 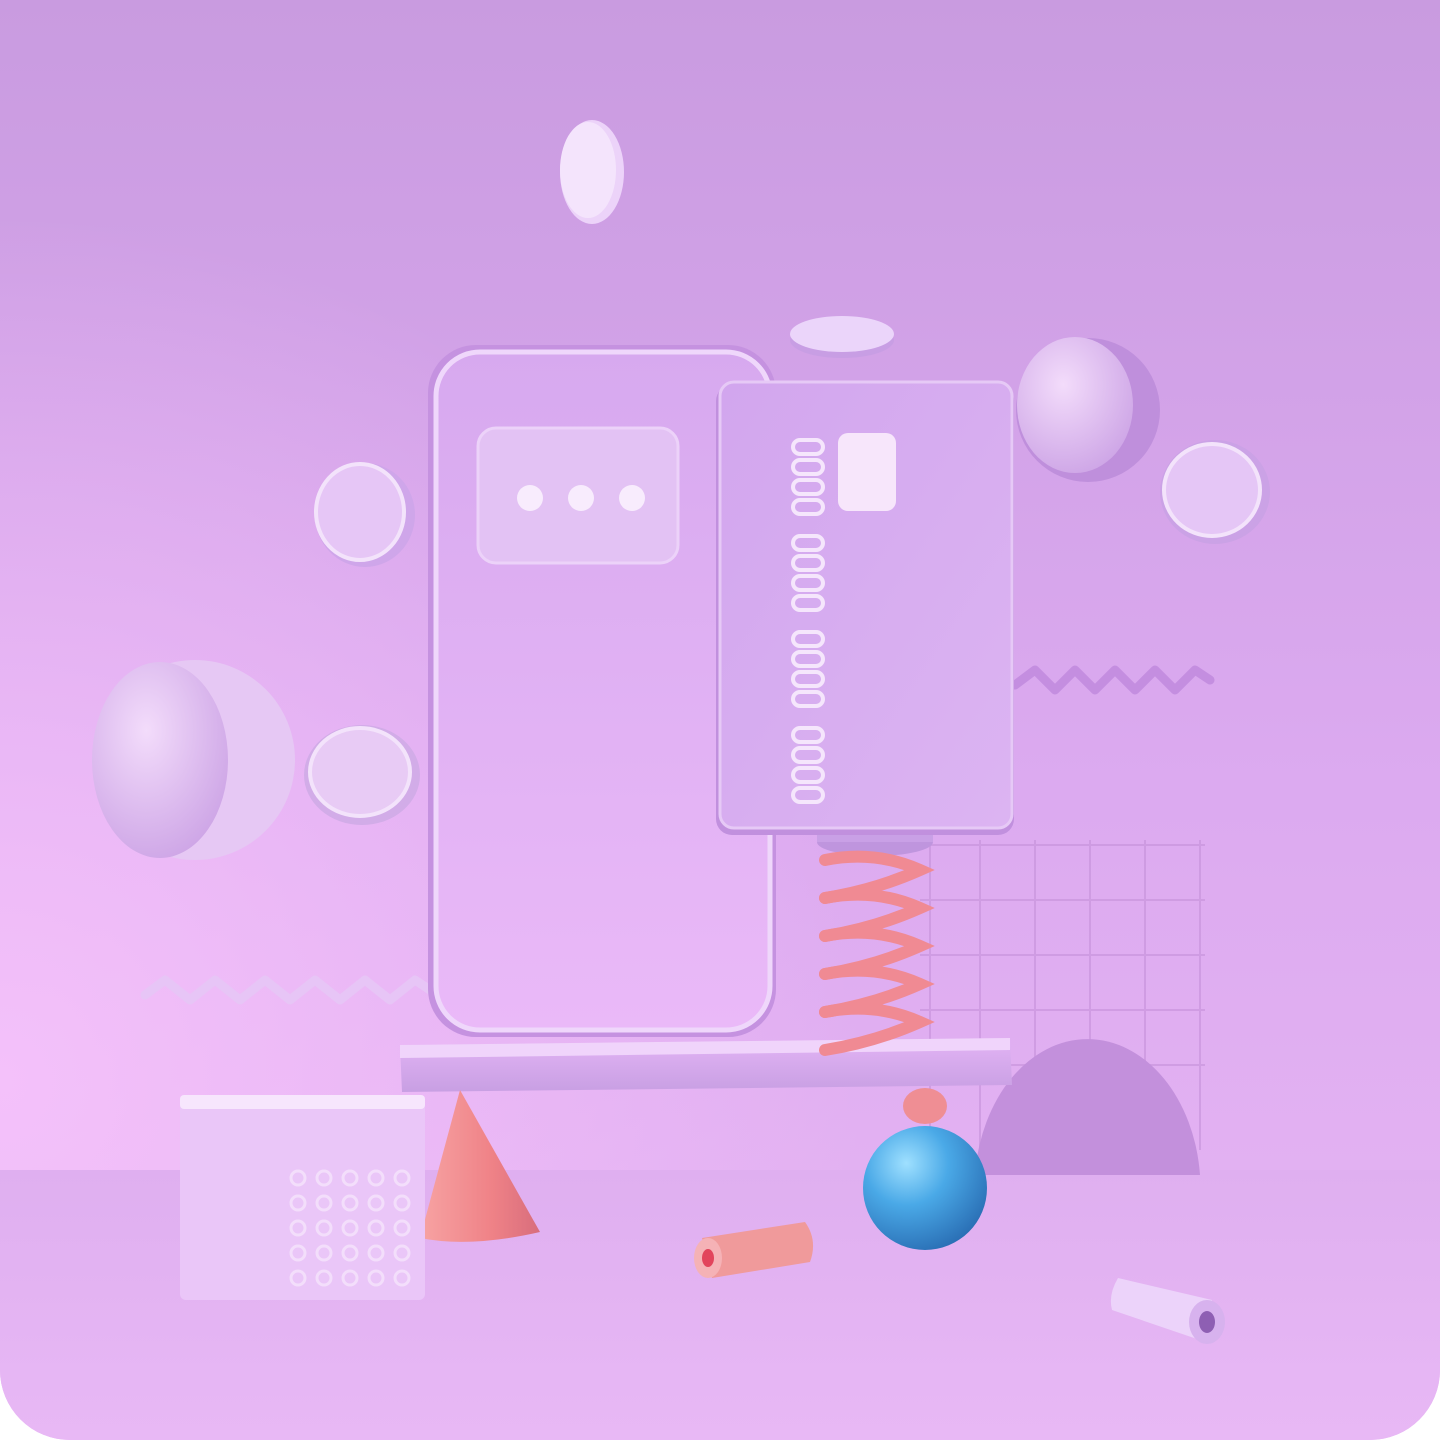 I want to click on coin-left-upper, so click(x=364, y=514).